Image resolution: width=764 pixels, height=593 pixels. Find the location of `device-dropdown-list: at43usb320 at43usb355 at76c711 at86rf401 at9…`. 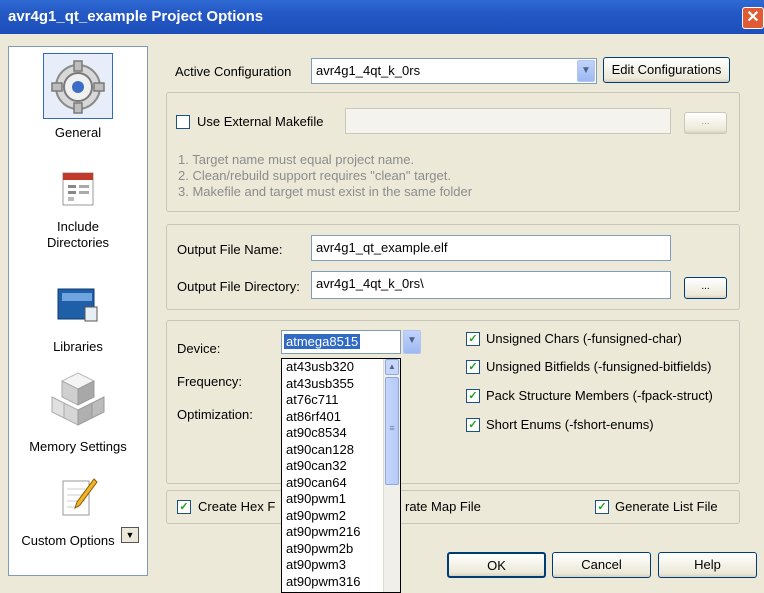

device-dropdown-list: at43usb320 at43usb355 at76c711 at86rf401 at9… is located at coordinates (341, 475).